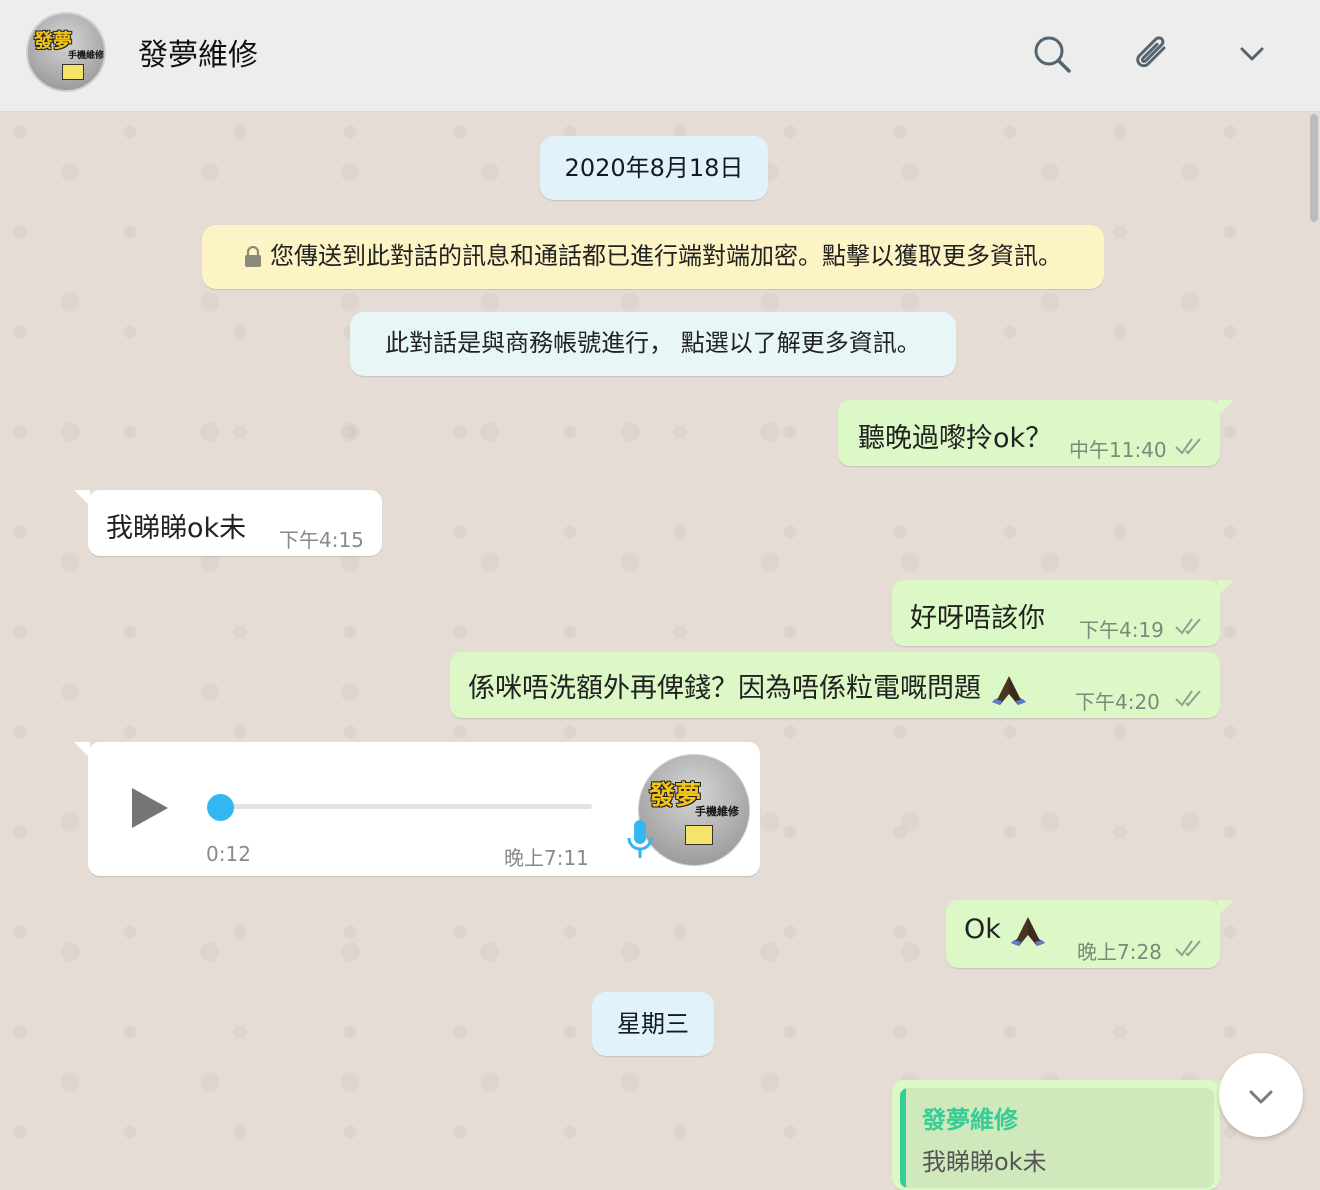  What do you see at coordinates (984, 1162) in the screenshot?
I see `quoted-text: 我睇睇ok未` at bounding box center [984, 1162].